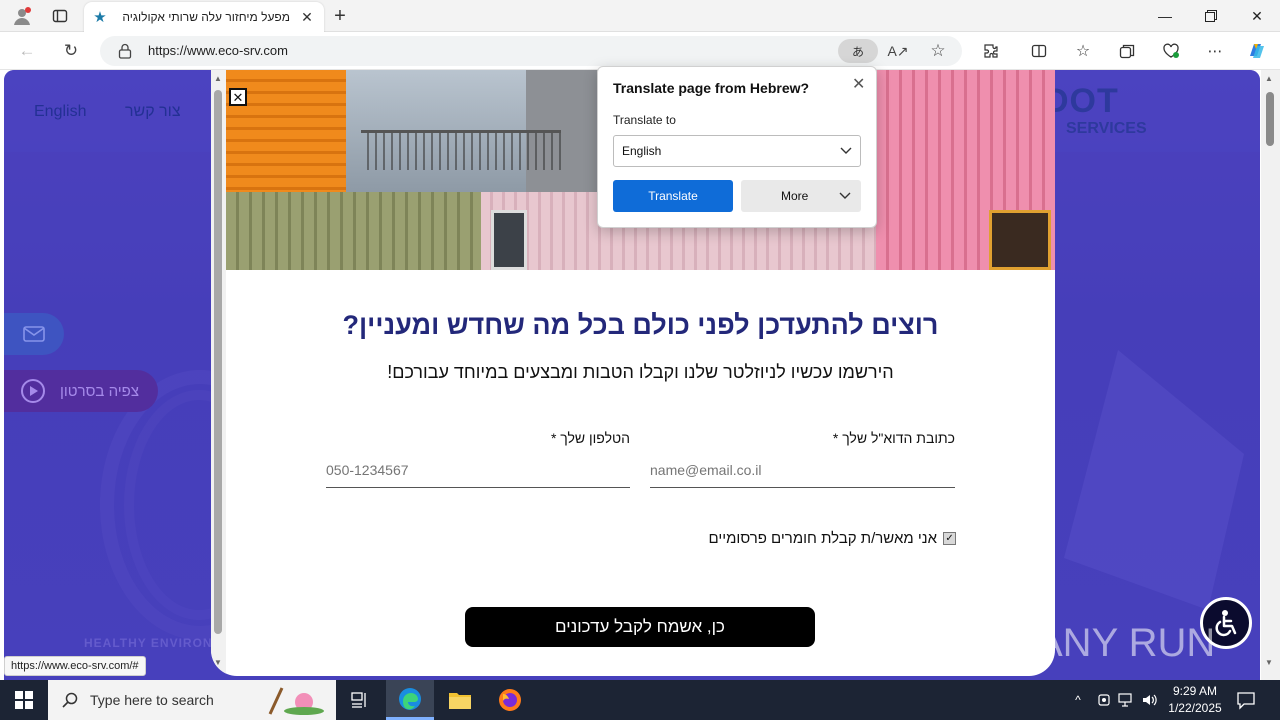 This screenshot has width=1280, height=720. I want to click on chevron-down-icon, so click(846, 150).